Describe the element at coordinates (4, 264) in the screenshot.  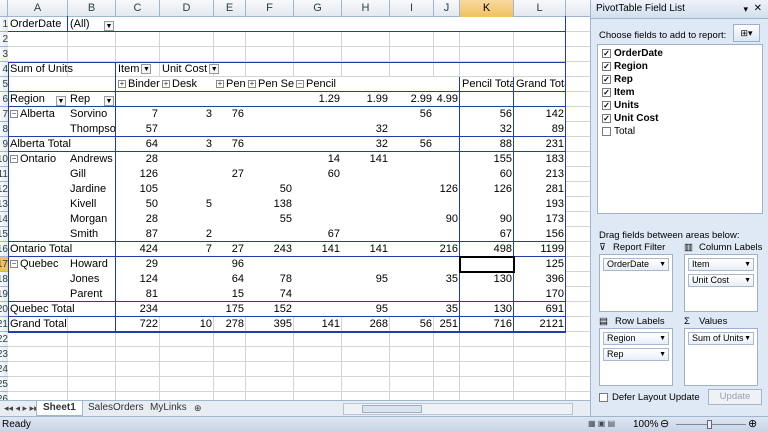
I see `row-header-17: 17` at that location.